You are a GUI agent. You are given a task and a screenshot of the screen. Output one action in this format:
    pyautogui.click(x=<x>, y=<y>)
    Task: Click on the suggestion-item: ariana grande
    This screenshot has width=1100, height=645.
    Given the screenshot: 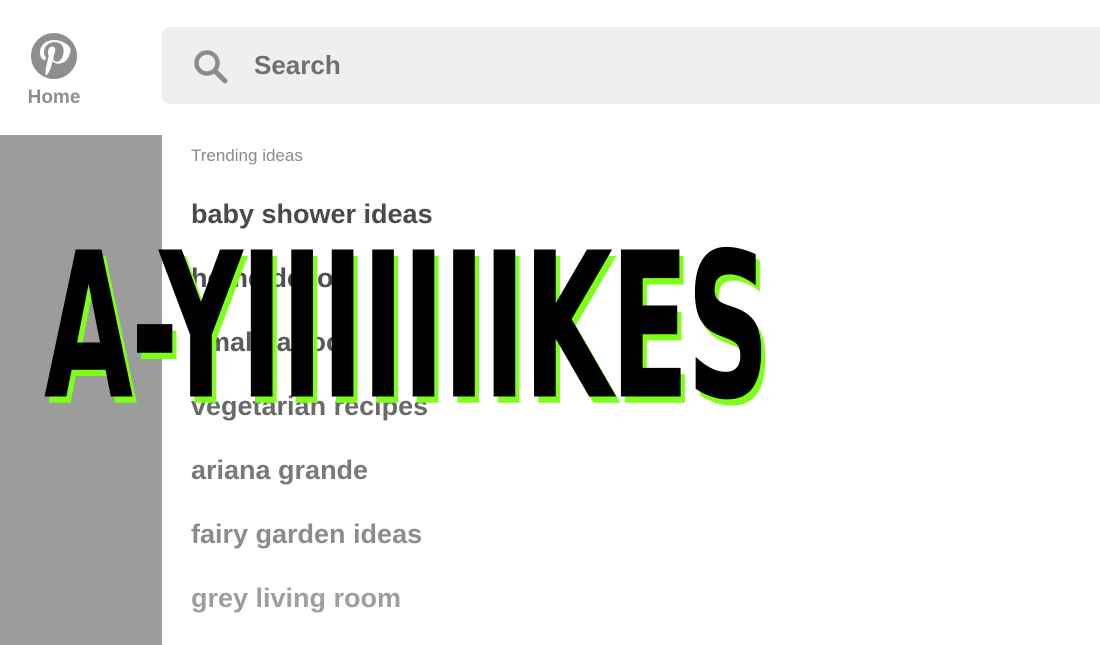 What is the action you would take?
    pyautogui.click(x=312, y=470)
    